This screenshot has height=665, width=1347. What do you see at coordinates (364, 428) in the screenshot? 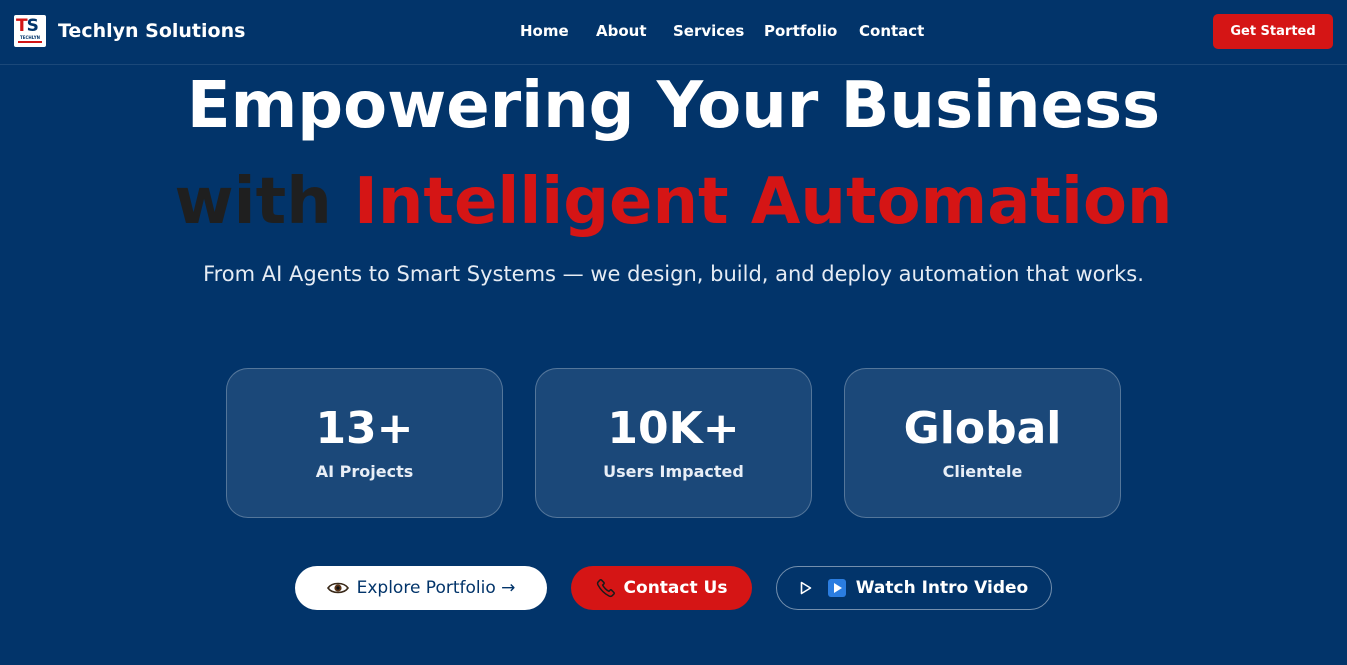
I see `stat-value: 13+` at bounding box center [364, 428].